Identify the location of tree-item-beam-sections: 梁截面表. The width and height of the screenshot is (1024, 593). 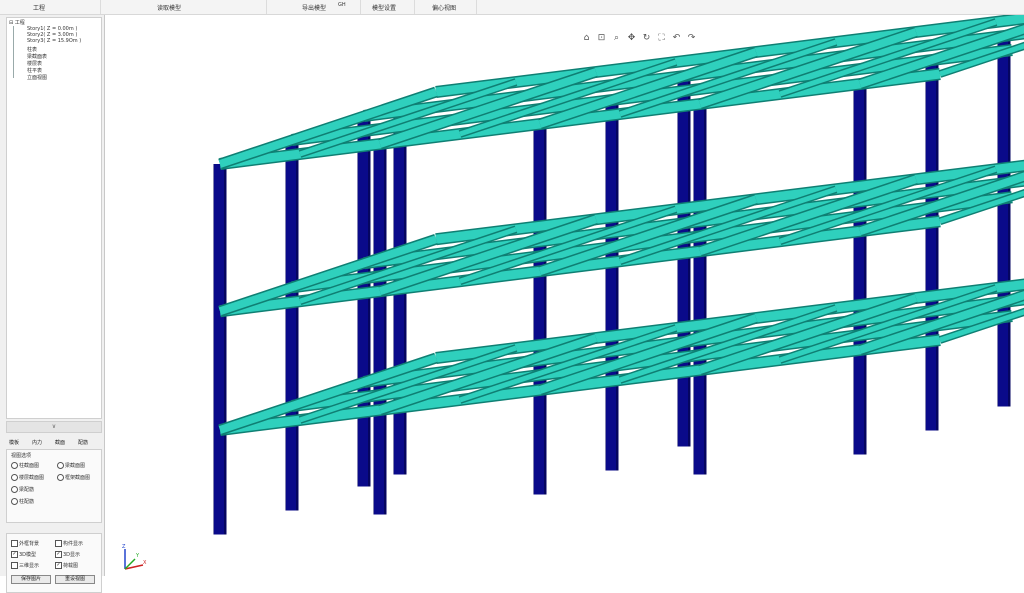
(37, 56).